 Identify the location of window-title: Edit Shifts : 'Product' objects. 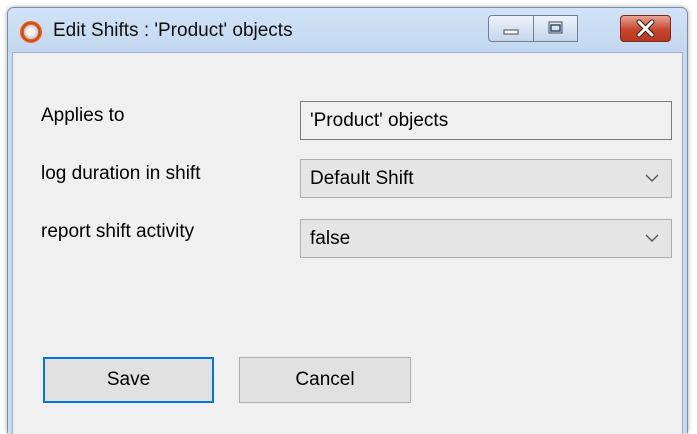
(173, 30).